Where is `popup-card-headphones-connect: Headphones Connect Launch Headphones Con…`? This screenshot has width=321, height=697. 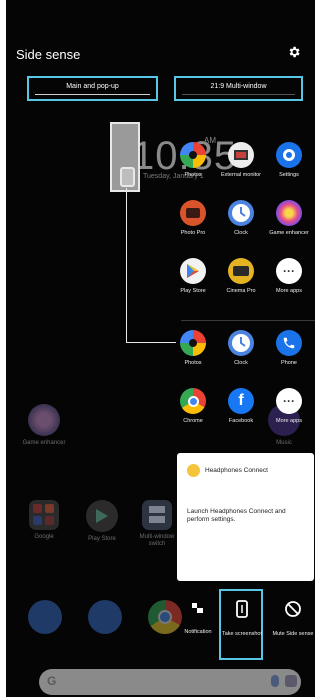 popup-card-headphones-connect: Headphones Connect Launch Headphones Con… is located at coordinates (245, 517).